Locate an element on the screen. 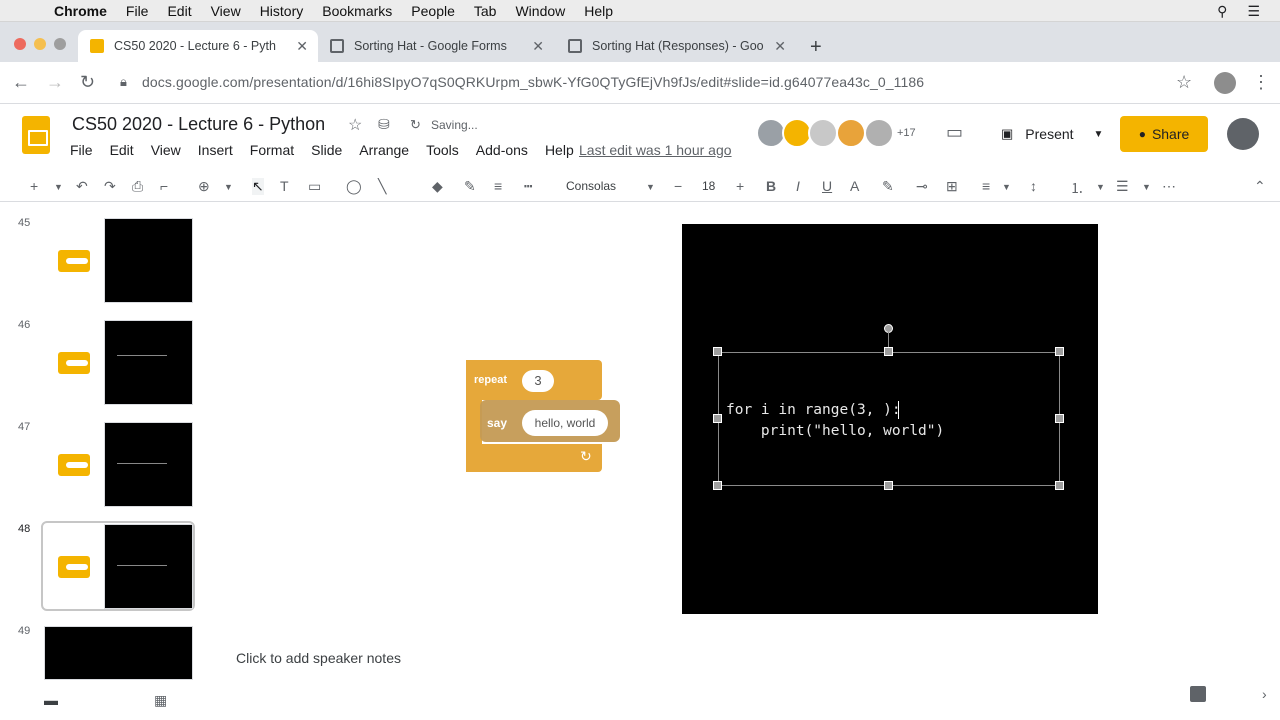 This screenshot has height=720, width=1280. profile-avatar is located at coordinates (1225, 83).